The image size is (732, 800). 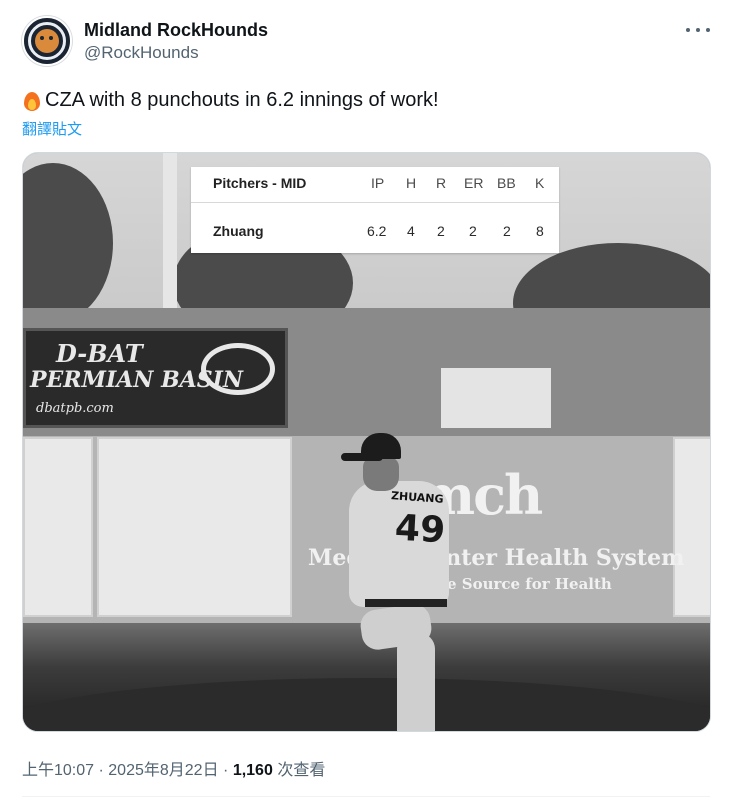 What do you see at coordinates (378, 231) in the screenshot?
I see `box-score-row: Zhuang 6.2 4 2 2 2 8` at bounding box center [378, 231].